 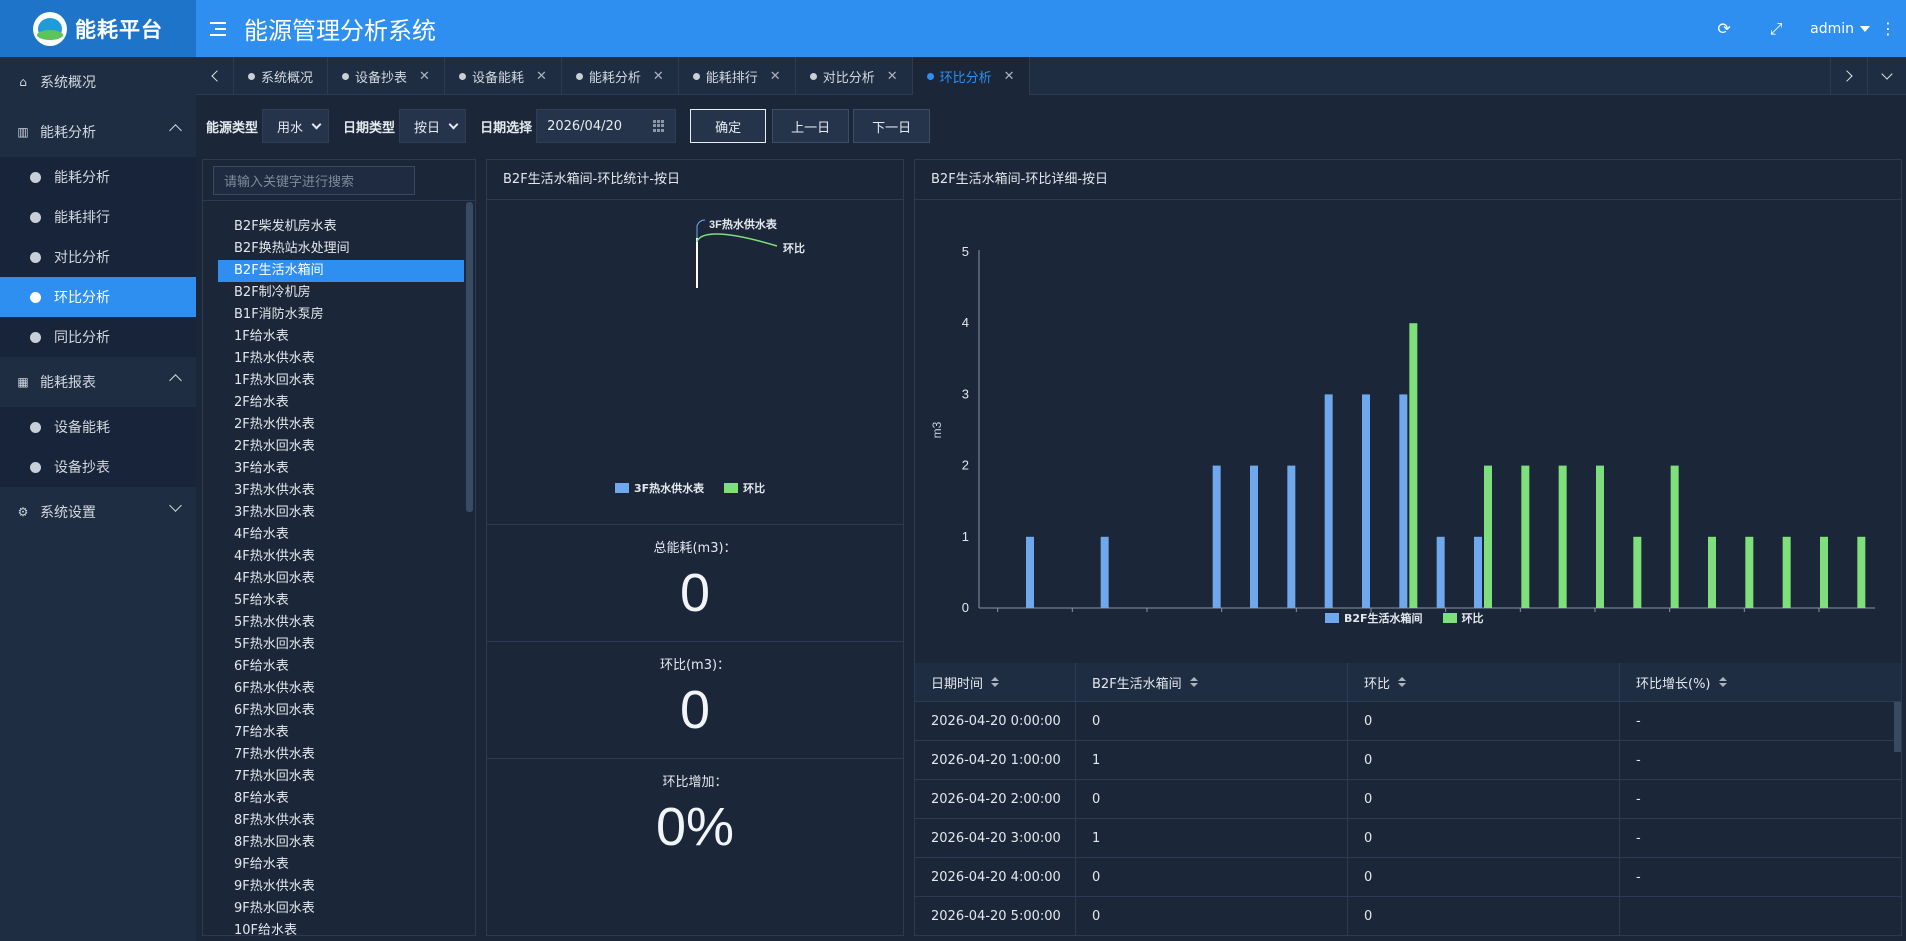 What do you see at coordinates (737, 76) in the screenshot?
I see `tab-energy-ranking: 能耗排行 ✕` at bounding box center [737, 76].